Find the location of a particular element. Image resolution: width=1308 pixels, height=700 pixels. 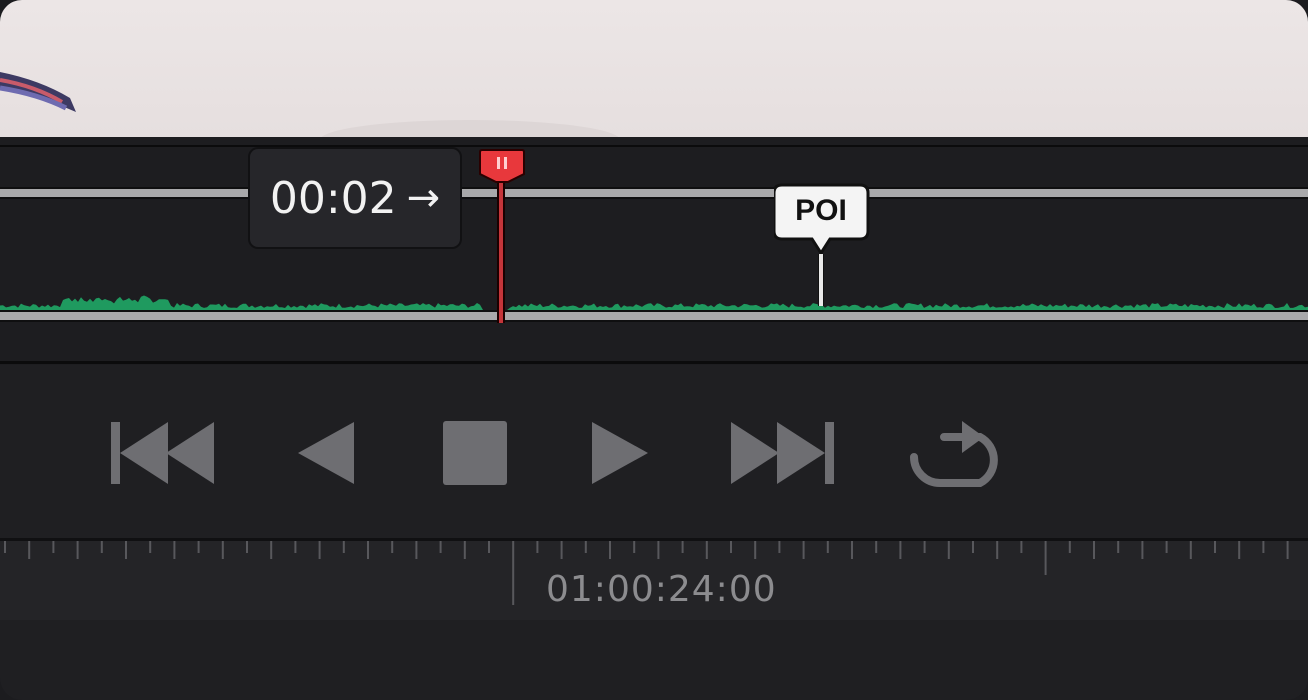

footer-bar is located at coordinates (654, 660).